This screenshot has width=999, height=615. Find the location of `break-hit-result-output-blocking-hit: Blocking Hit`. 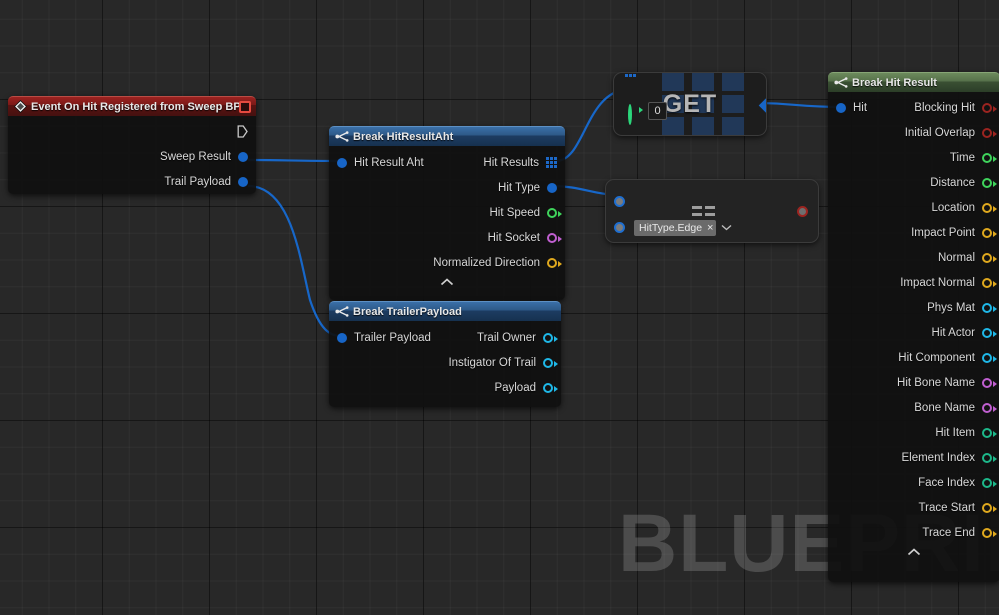

break-hit-result-output-blocking-hit: Blocking Hit is located at coordinates (955, 107).